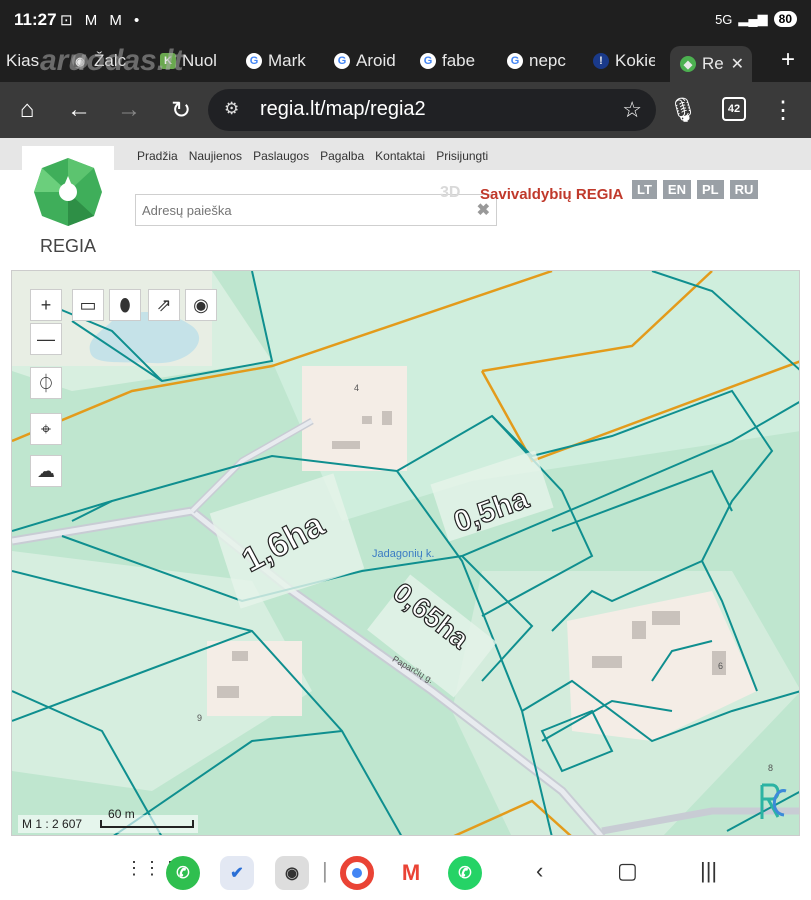  I want to click on toolbar: ⌂ ← → ↻ ⚙ regia.lt/map/regia2 ☆ 🎙 42 ⋮, so click(405, 110).